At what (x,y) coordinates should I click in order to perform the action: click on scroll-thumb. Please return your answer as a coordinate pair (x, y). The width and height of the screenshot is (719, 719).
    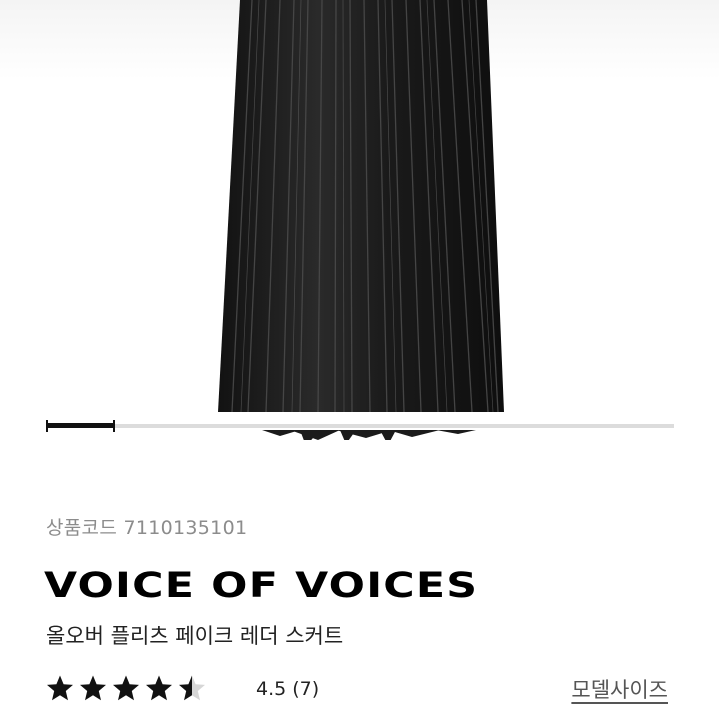
    Looking at the image, I should click on (80, 425).